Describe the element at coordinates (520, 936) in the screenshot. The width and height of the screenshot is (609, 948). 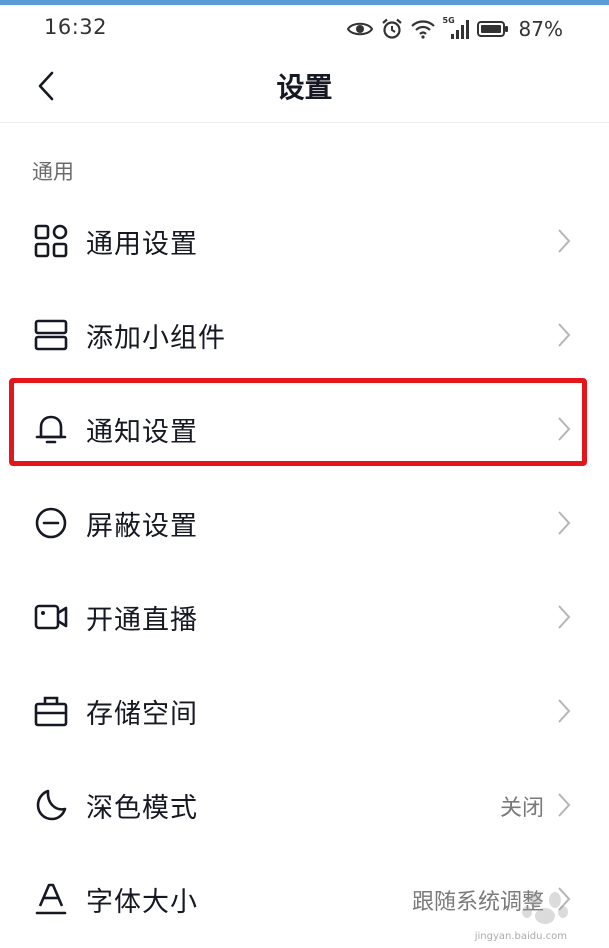
I see `watermark-text: jingyan.baidu.com` at that location.